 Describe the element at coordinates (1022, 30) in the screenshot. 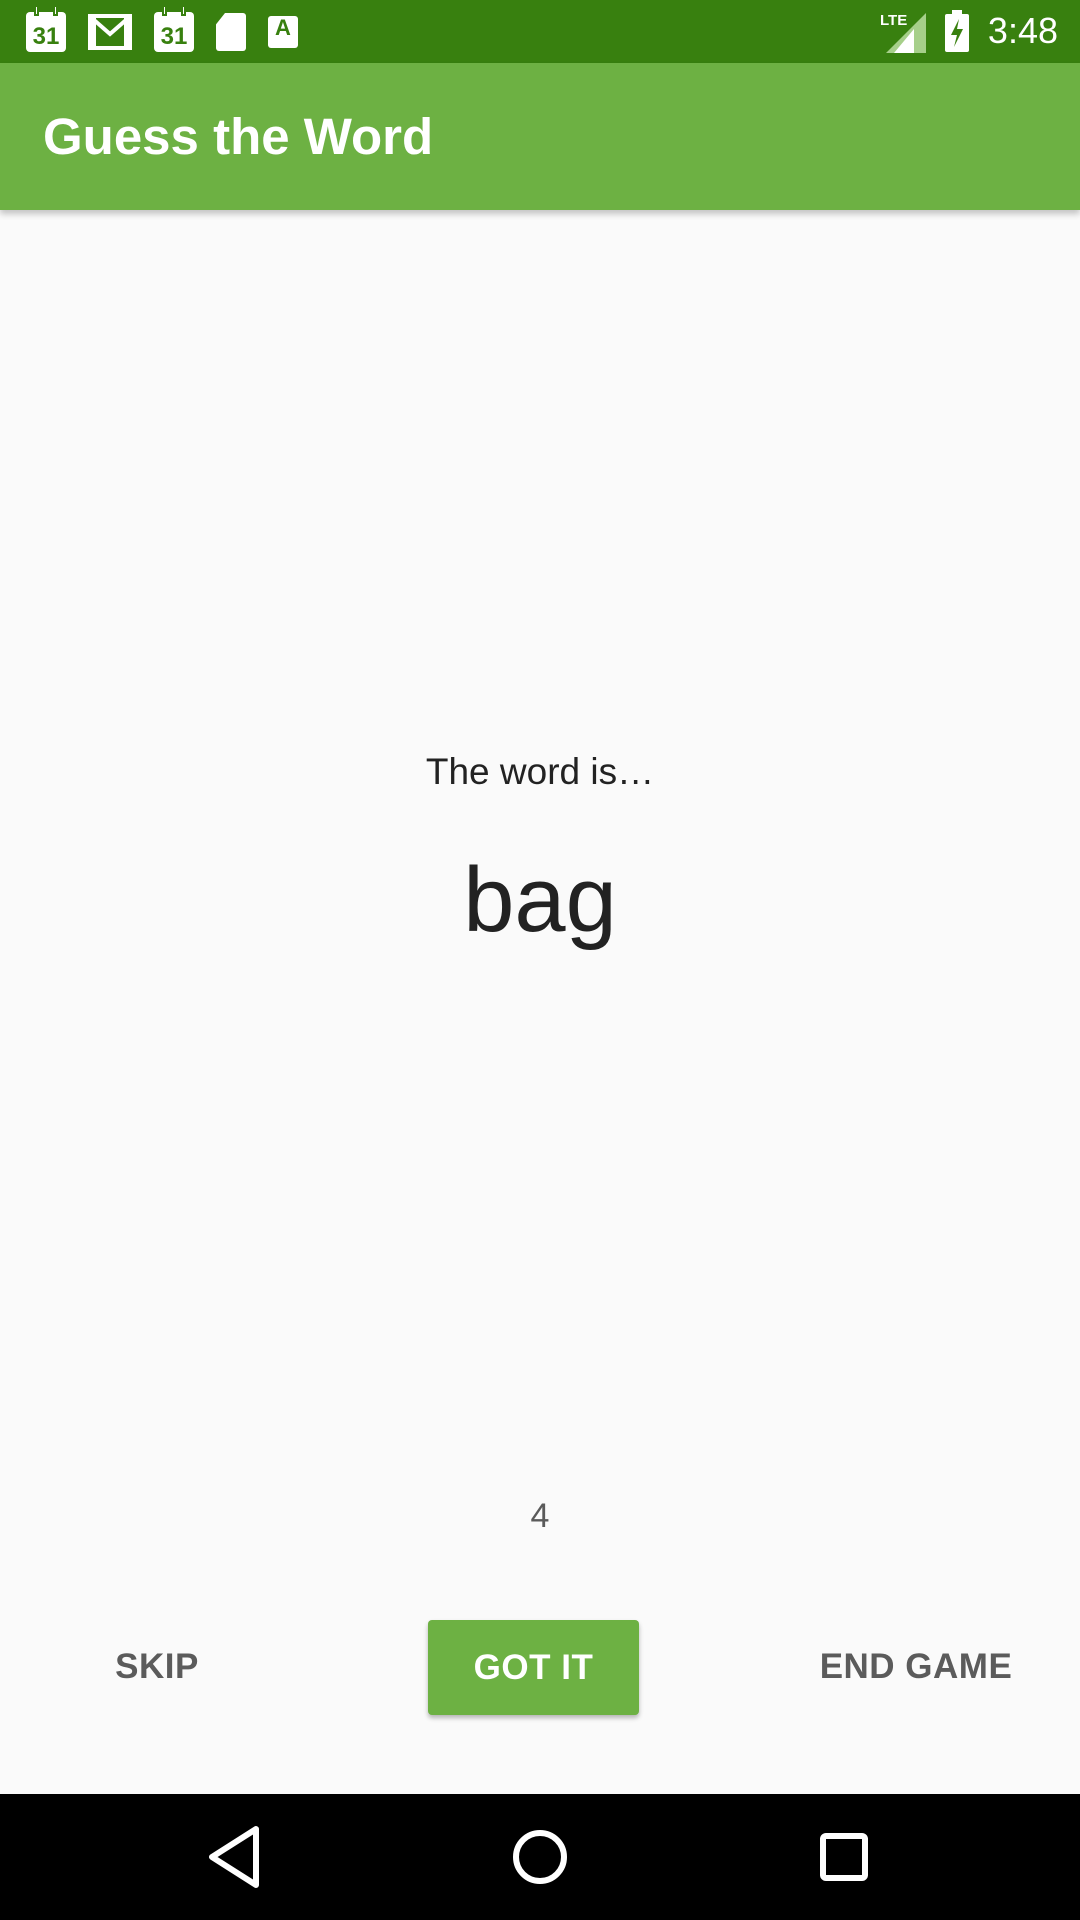

I see `clock: 3:48` at that location.